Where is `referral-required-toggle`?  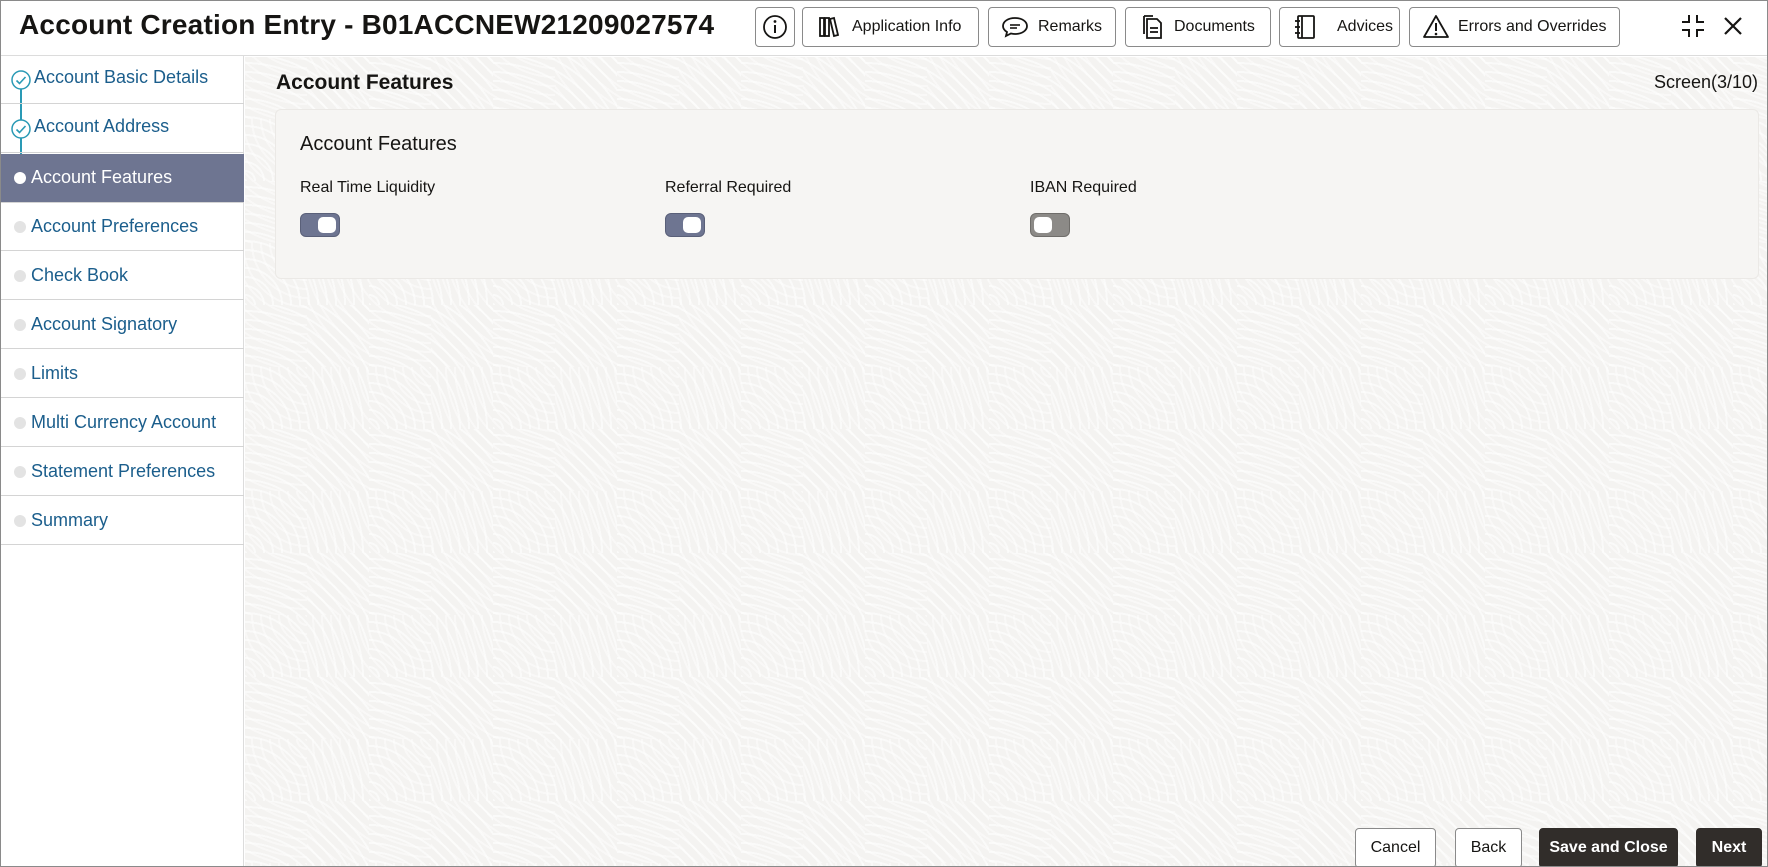
referral-required-toggle is located at coordinates (685, 225).